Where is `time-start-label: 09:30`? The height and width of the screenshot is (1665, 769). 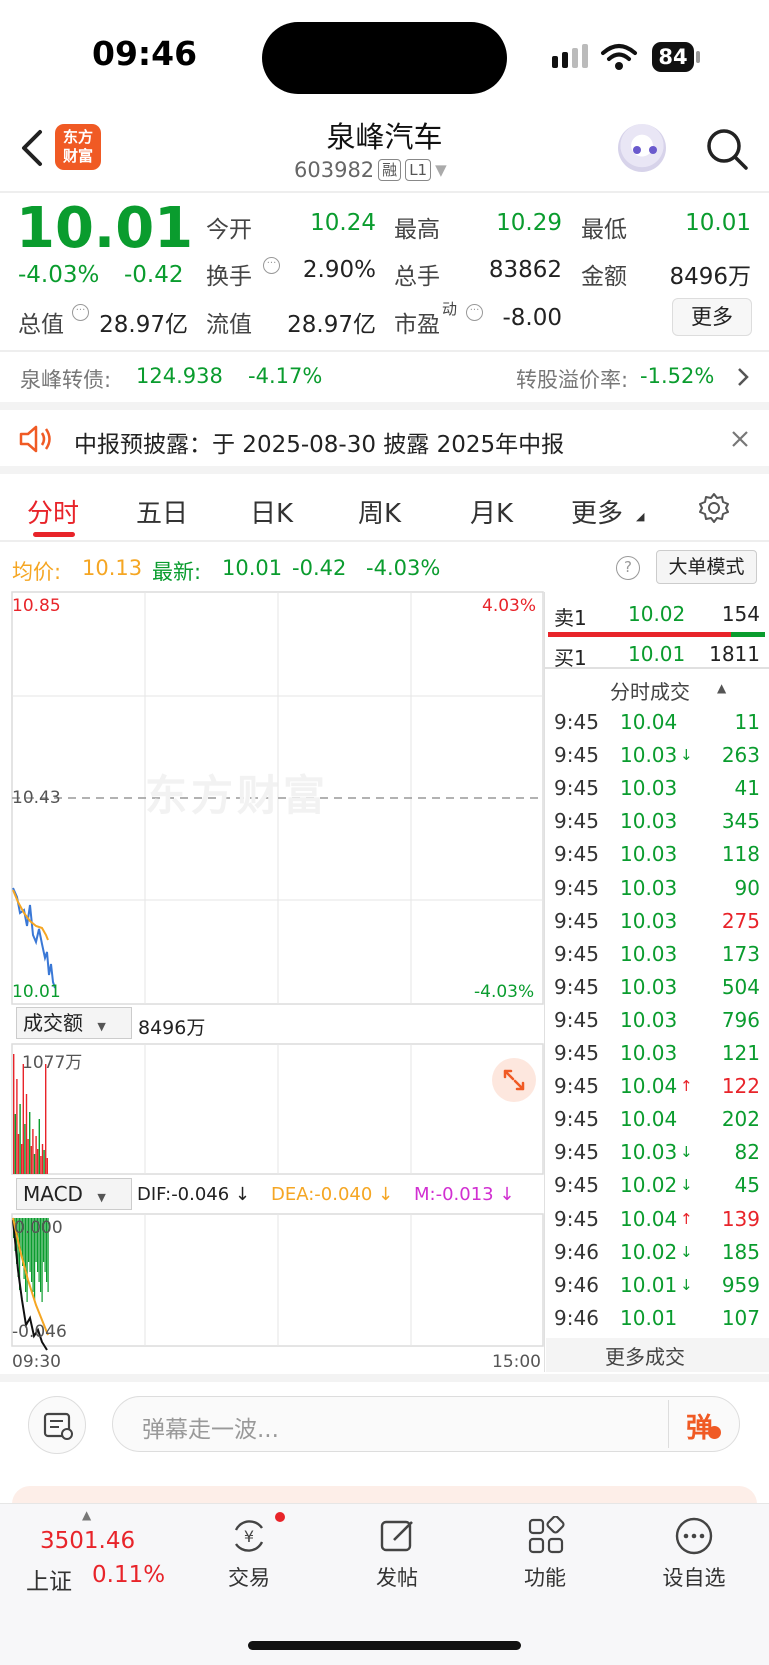
time-start-label: 09:30 is located at coordinates (36, 1362).